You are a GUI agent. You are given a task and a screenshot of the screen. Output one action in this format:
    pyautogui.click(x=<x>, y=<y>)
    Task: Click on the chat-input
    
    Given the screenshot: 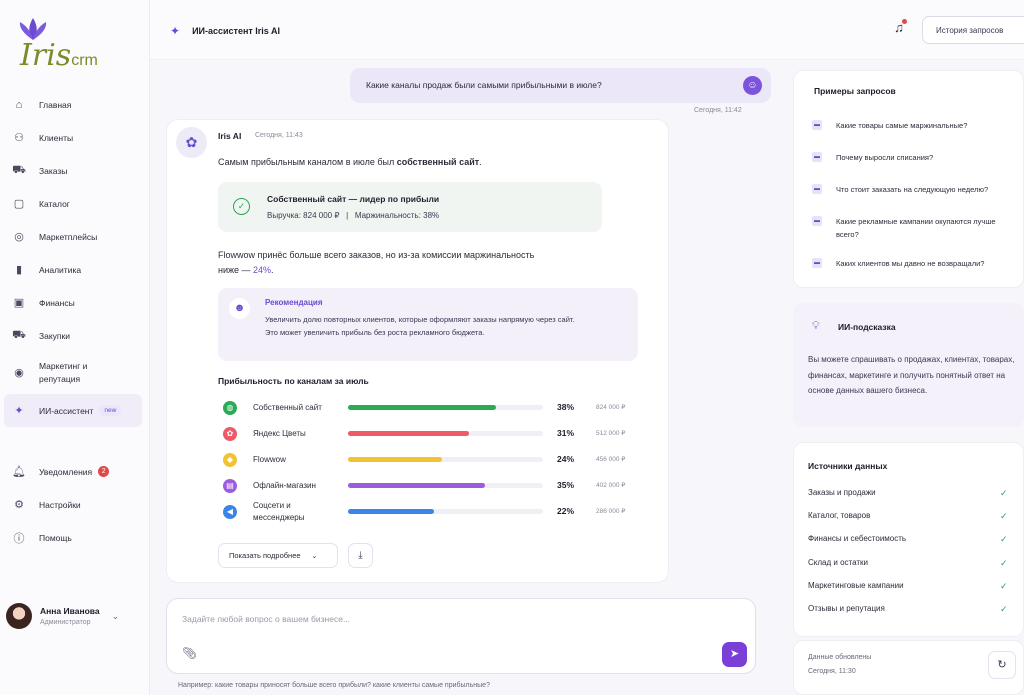 What is the action you would take?
    pyautogui.click(x=452, y=619)
    